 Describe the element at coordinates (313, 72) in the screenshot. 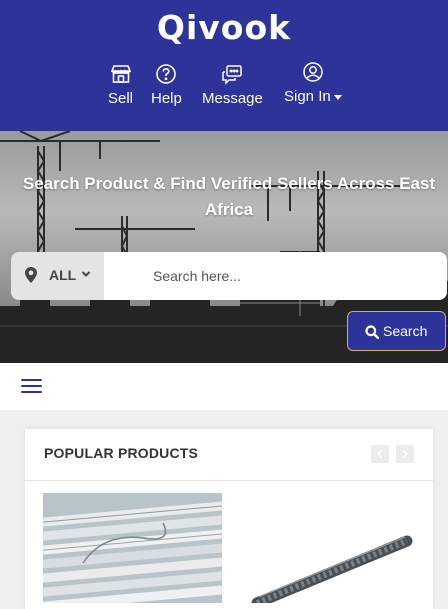

I see `user-icon` at that location.